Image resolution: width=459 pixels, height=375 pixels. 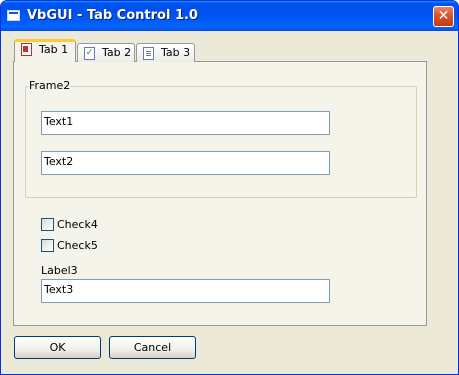 What do you see at coordinates (59, 270) in the screenshot?
I see `label3: Label3` at bounding box center [59, 270].